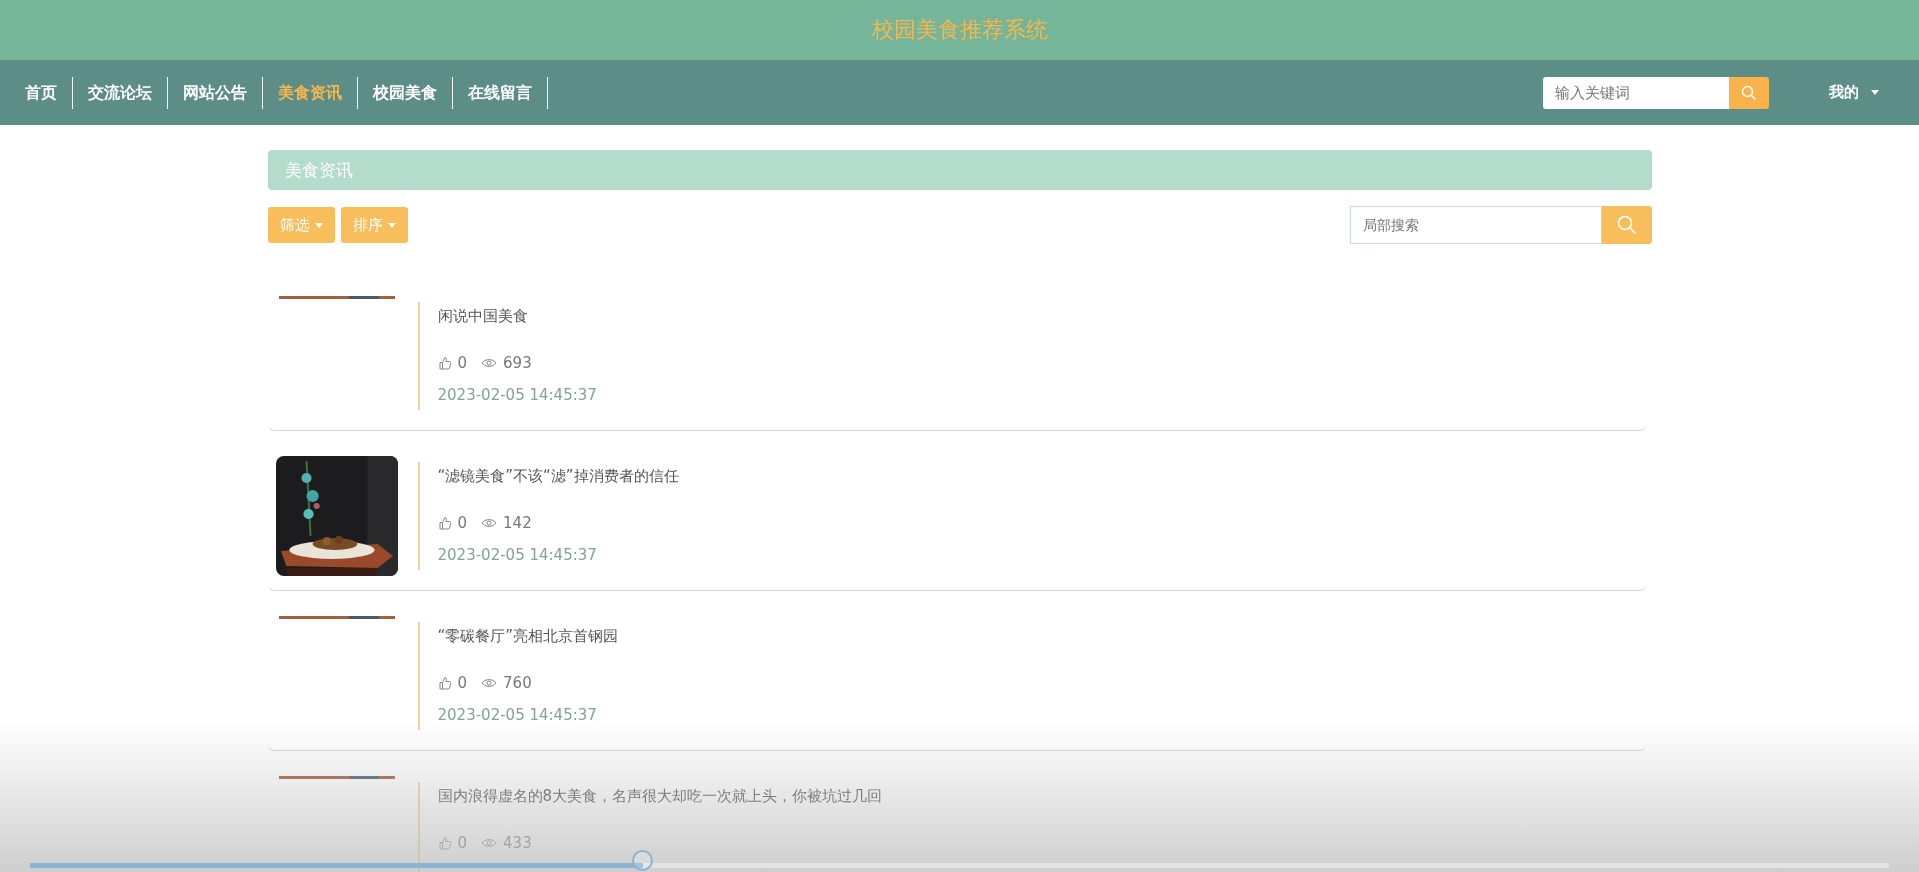 This screenshot has width=1919, height=872. I want to click on article-title: “滤镜美食”不该“滤”掉消费者的信任, so click(558, 476).